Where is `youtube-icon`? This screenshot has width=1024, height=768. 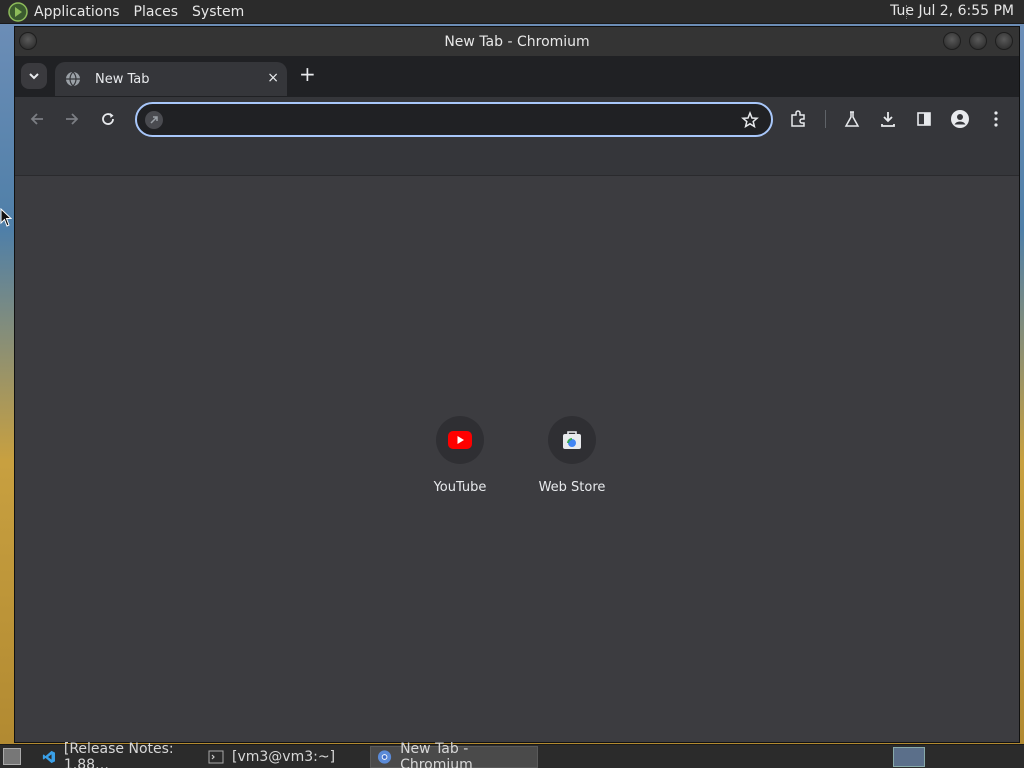
youtube-icon is located at coordinates (460, 440).